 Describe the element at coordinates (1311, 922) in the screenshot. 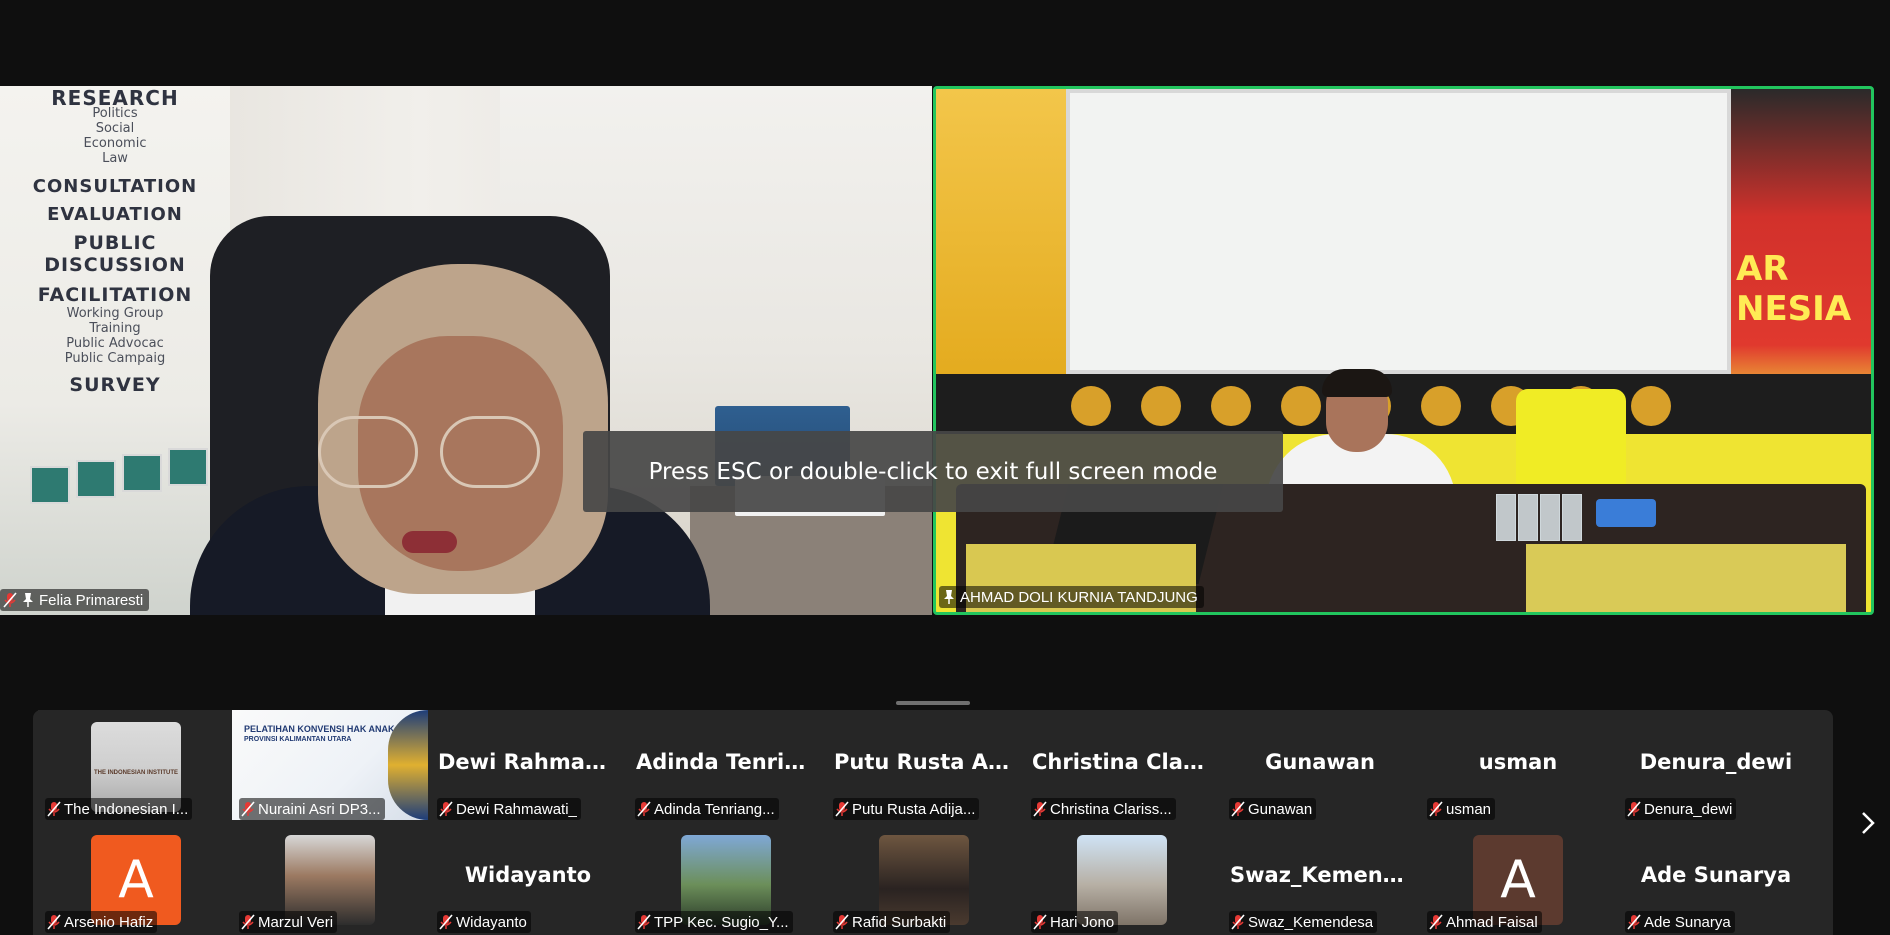

I see `participant-name: Swaz_Kemendesa` at that location.